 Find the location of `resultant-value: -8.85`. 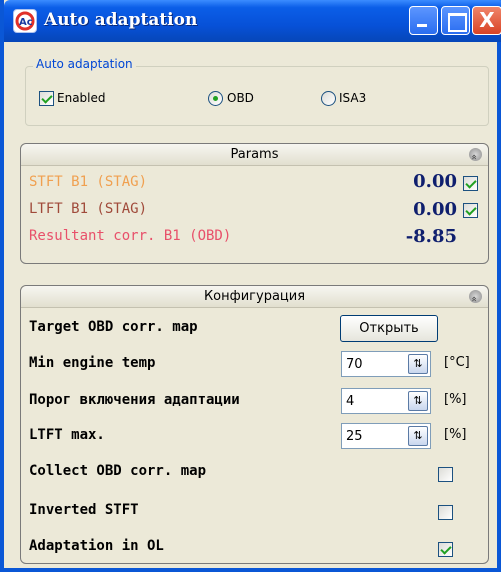

resultant-value: -8.85 is located at coordinates (431, 236).